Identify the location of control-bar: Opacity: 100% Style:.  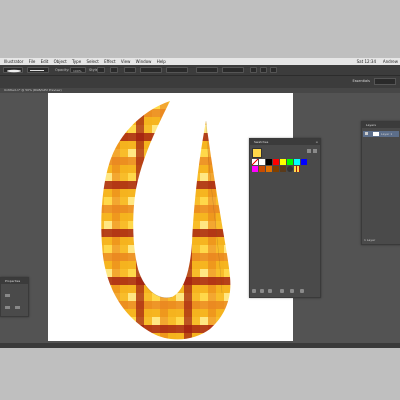
(200, 70).